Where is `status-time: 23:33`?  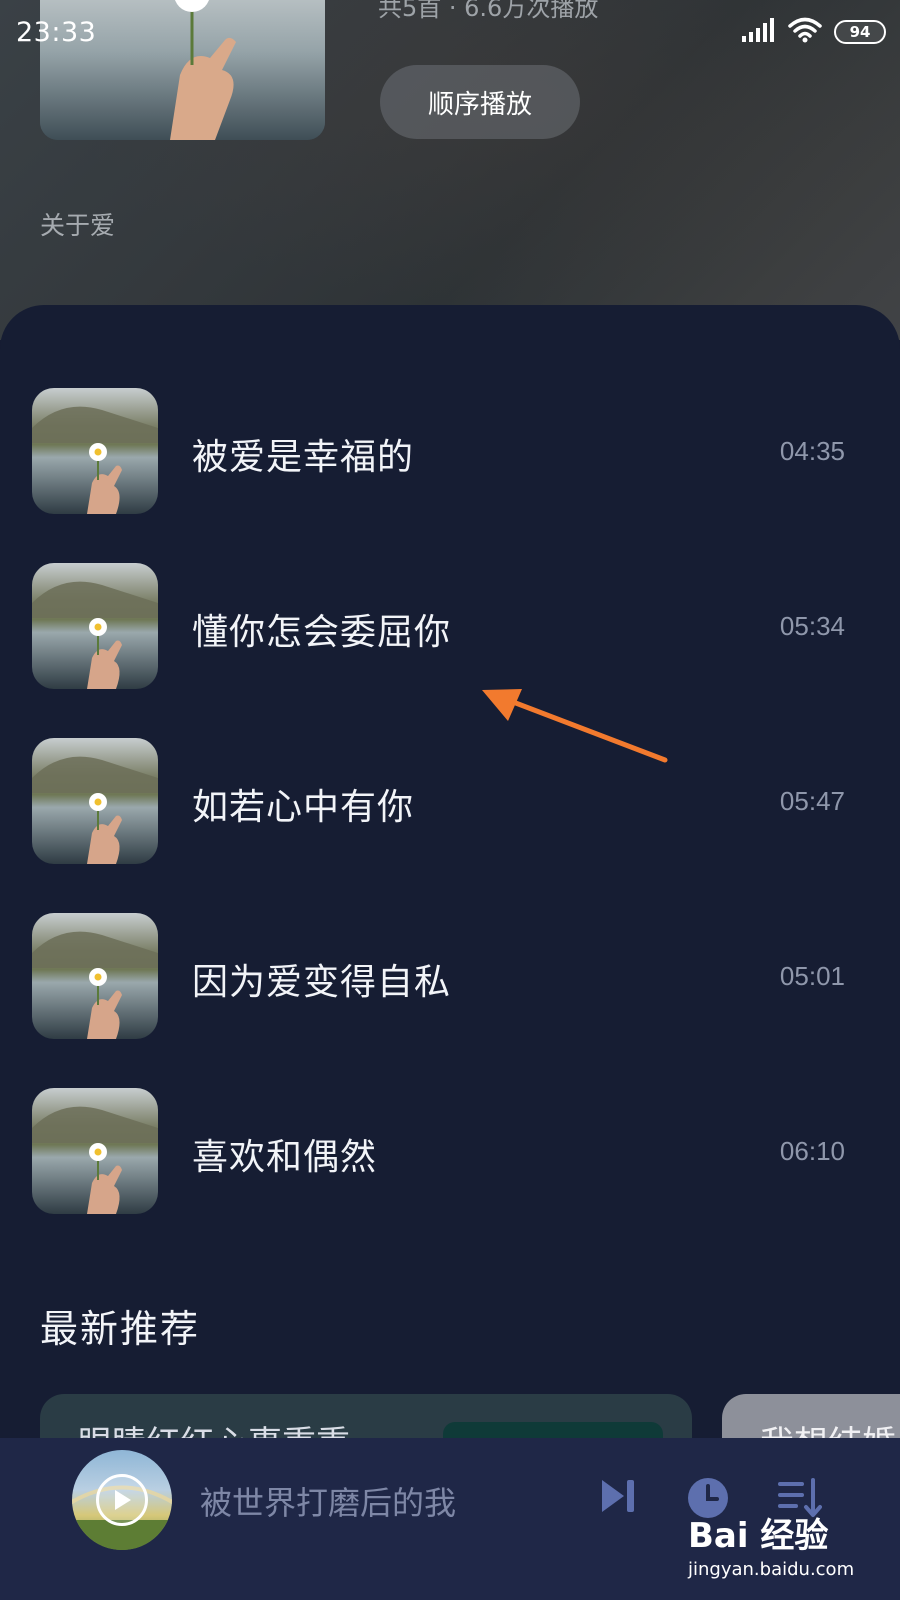
status-time: 23:33 is located at coordinates (56, 32).